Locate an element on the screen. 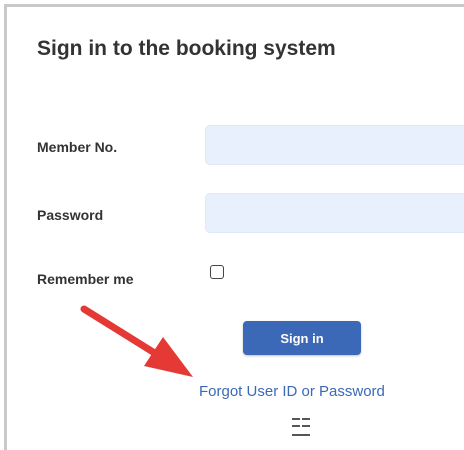  member-no-input is located at coordinates (334, 145).